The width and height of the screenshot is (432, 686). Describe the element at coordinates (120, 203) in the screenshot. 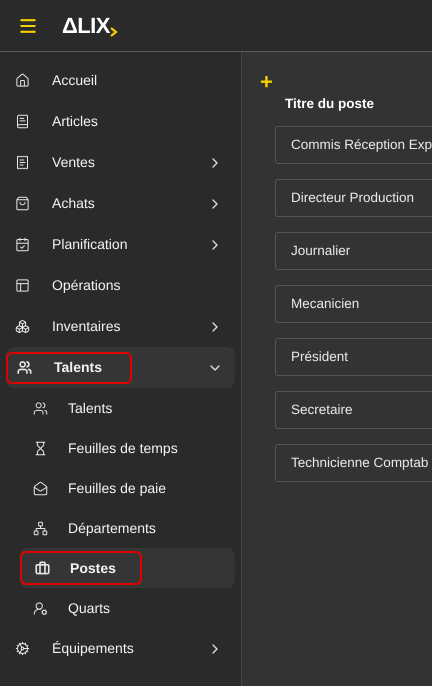

I see `nav-item: Achats` at that location.